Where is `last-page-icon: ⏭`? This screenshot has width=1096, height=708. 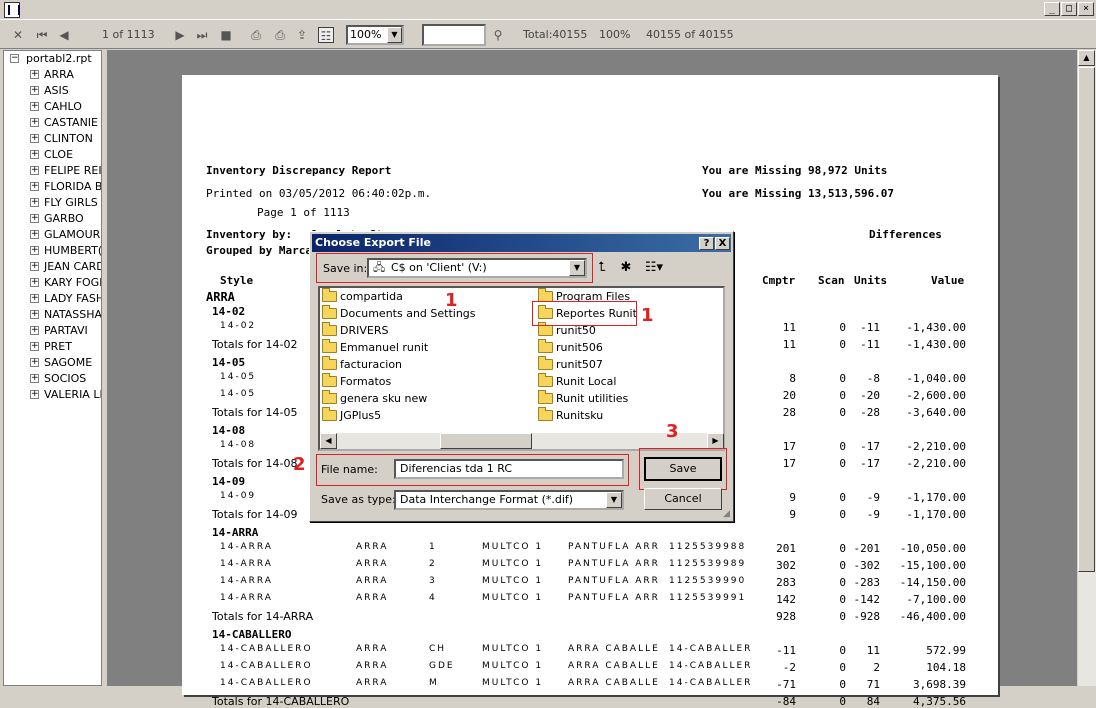
last-page-icon: ⏭ is located at coordinates (202, 35).